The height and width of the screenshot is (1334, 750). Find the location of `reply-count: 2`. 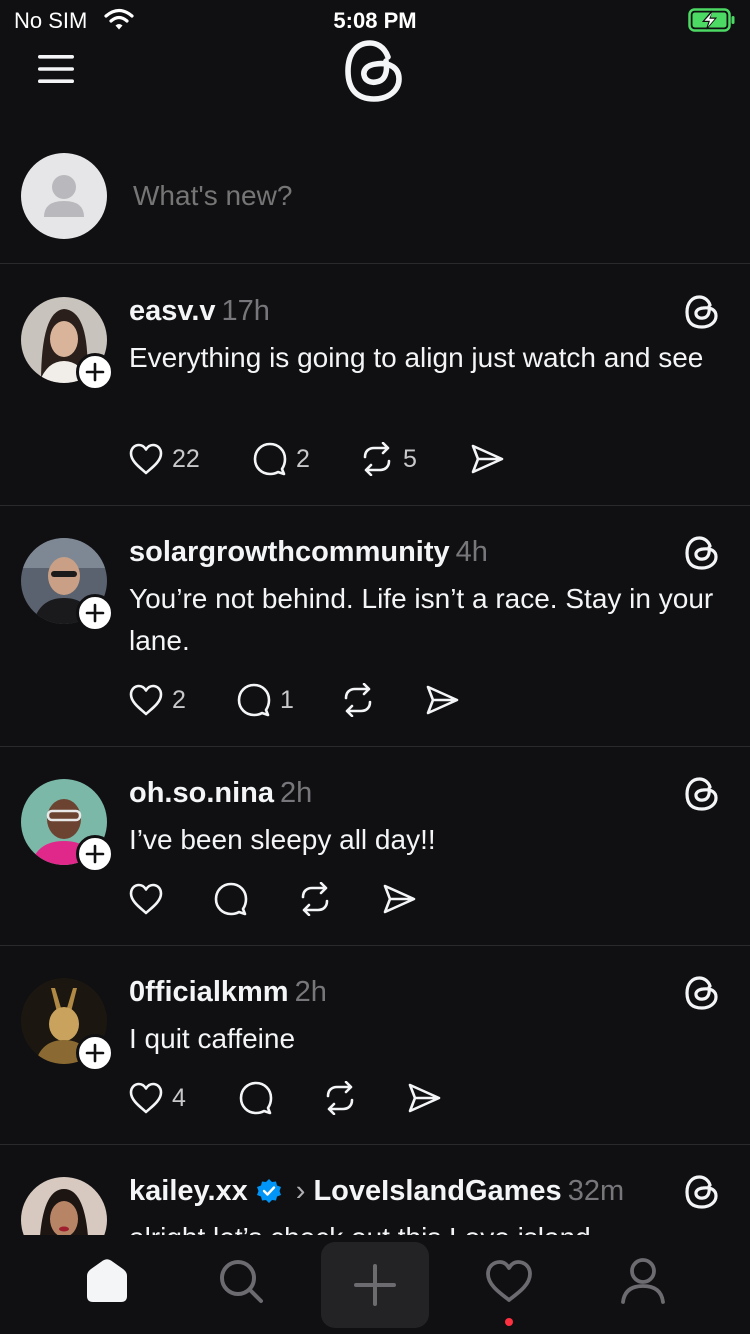

reply-count: 2 is located at coordinates (303, 458).